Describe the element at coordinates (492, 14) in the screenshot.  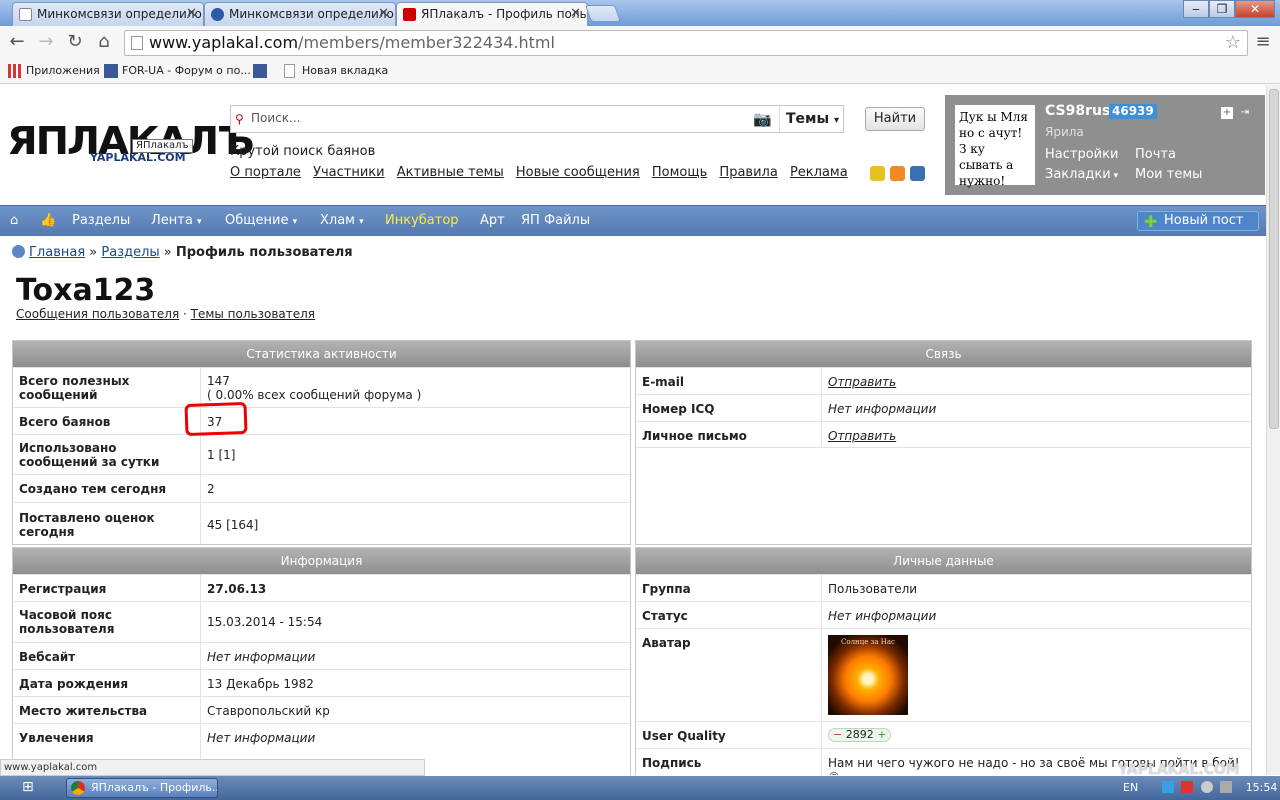
I see `browser-tab-active: ЯПлакалъ - Профиль польз ✕` at that location.